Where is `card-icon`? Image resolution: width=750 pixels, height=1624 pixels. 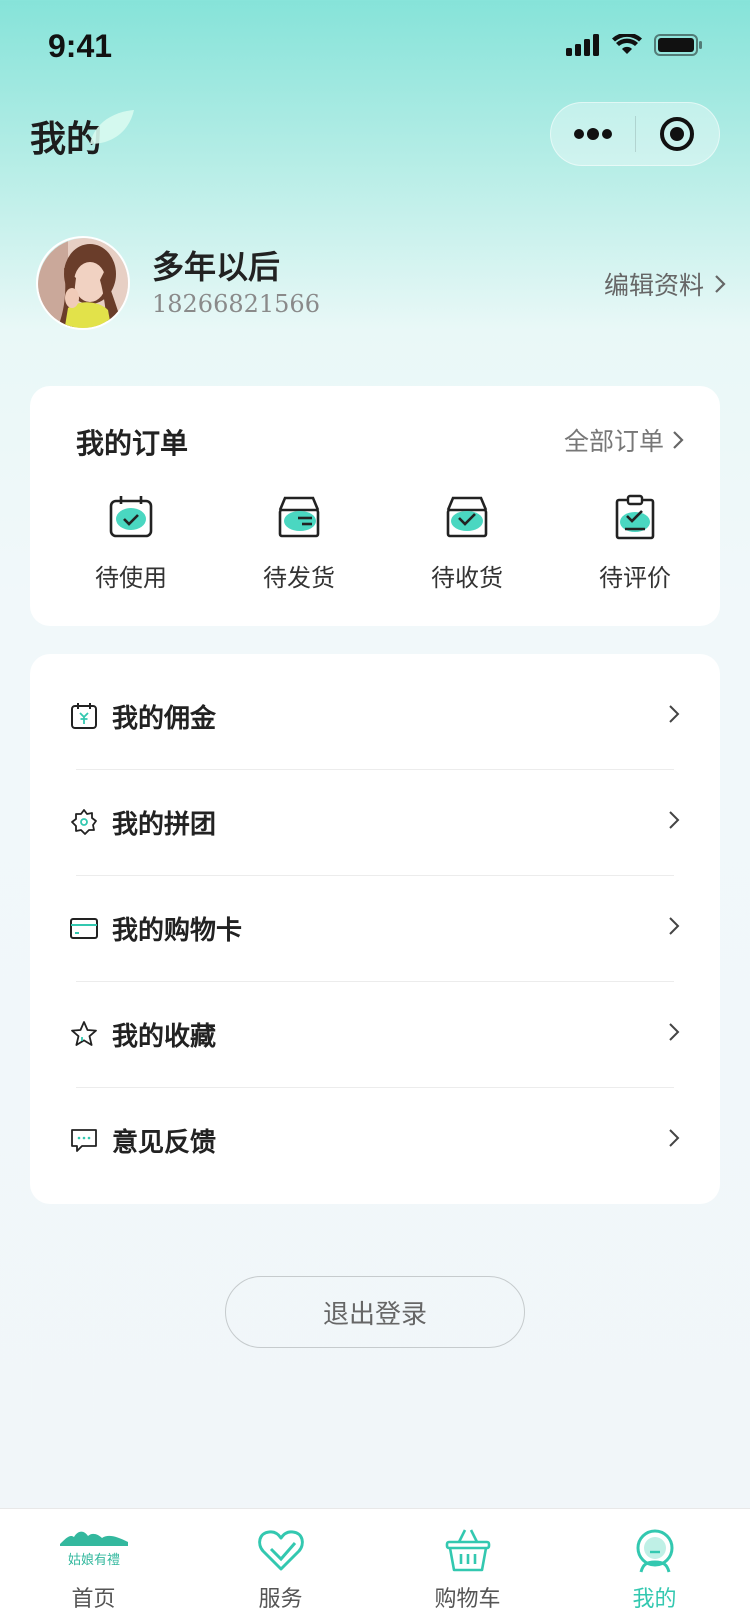
card-icon is located at coordinates (84, 928).